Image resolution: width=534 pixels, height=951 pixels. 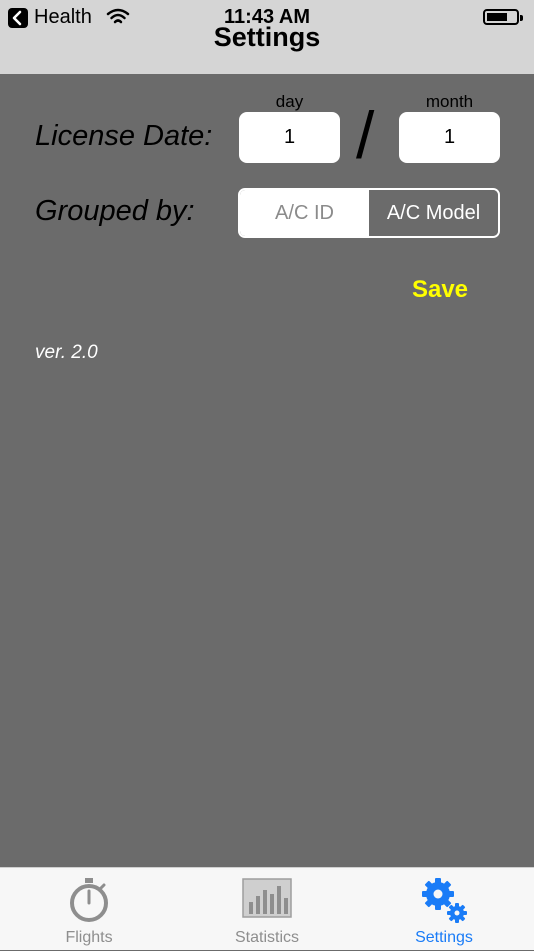 I want to click on day-field: 1, so click(x=289, y=137).